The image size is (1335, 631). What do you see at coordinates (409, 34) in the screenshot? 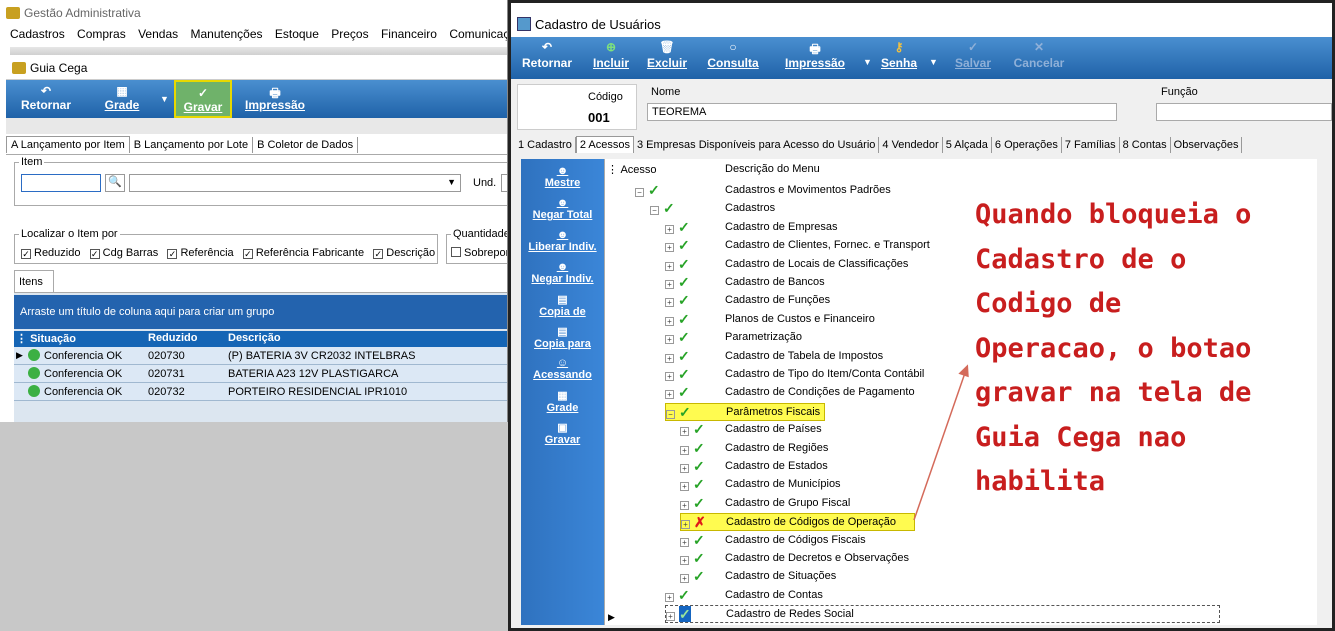
I see `menu-financeiro: Financeiro` at bounding box center [409, 34].